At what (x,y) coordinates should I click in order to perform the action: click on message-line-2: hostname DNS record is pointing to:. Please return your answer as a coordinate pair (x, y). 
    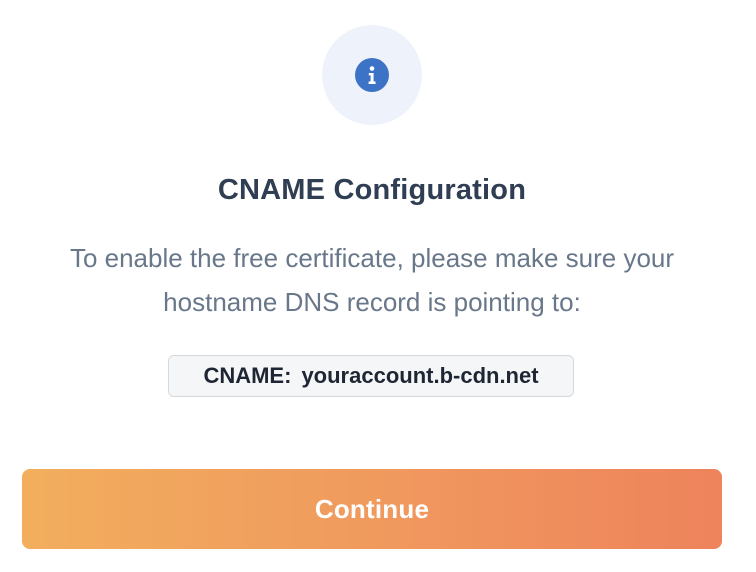
    Looking at the image, I should click on (372, 302).